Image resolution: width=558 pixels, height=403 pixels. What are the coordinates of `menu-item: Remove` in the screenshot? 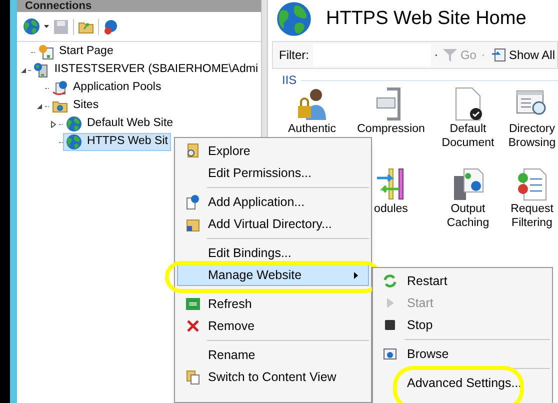 It's located at (273, 326).